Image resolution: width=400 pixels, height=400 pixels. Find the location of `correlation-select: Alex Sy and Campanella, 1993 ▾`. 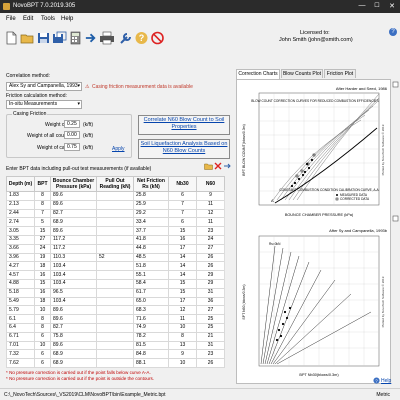

correlation-select: Alex Sy and Campanella, 1993 ▾ is located at coordinates (44, 86).